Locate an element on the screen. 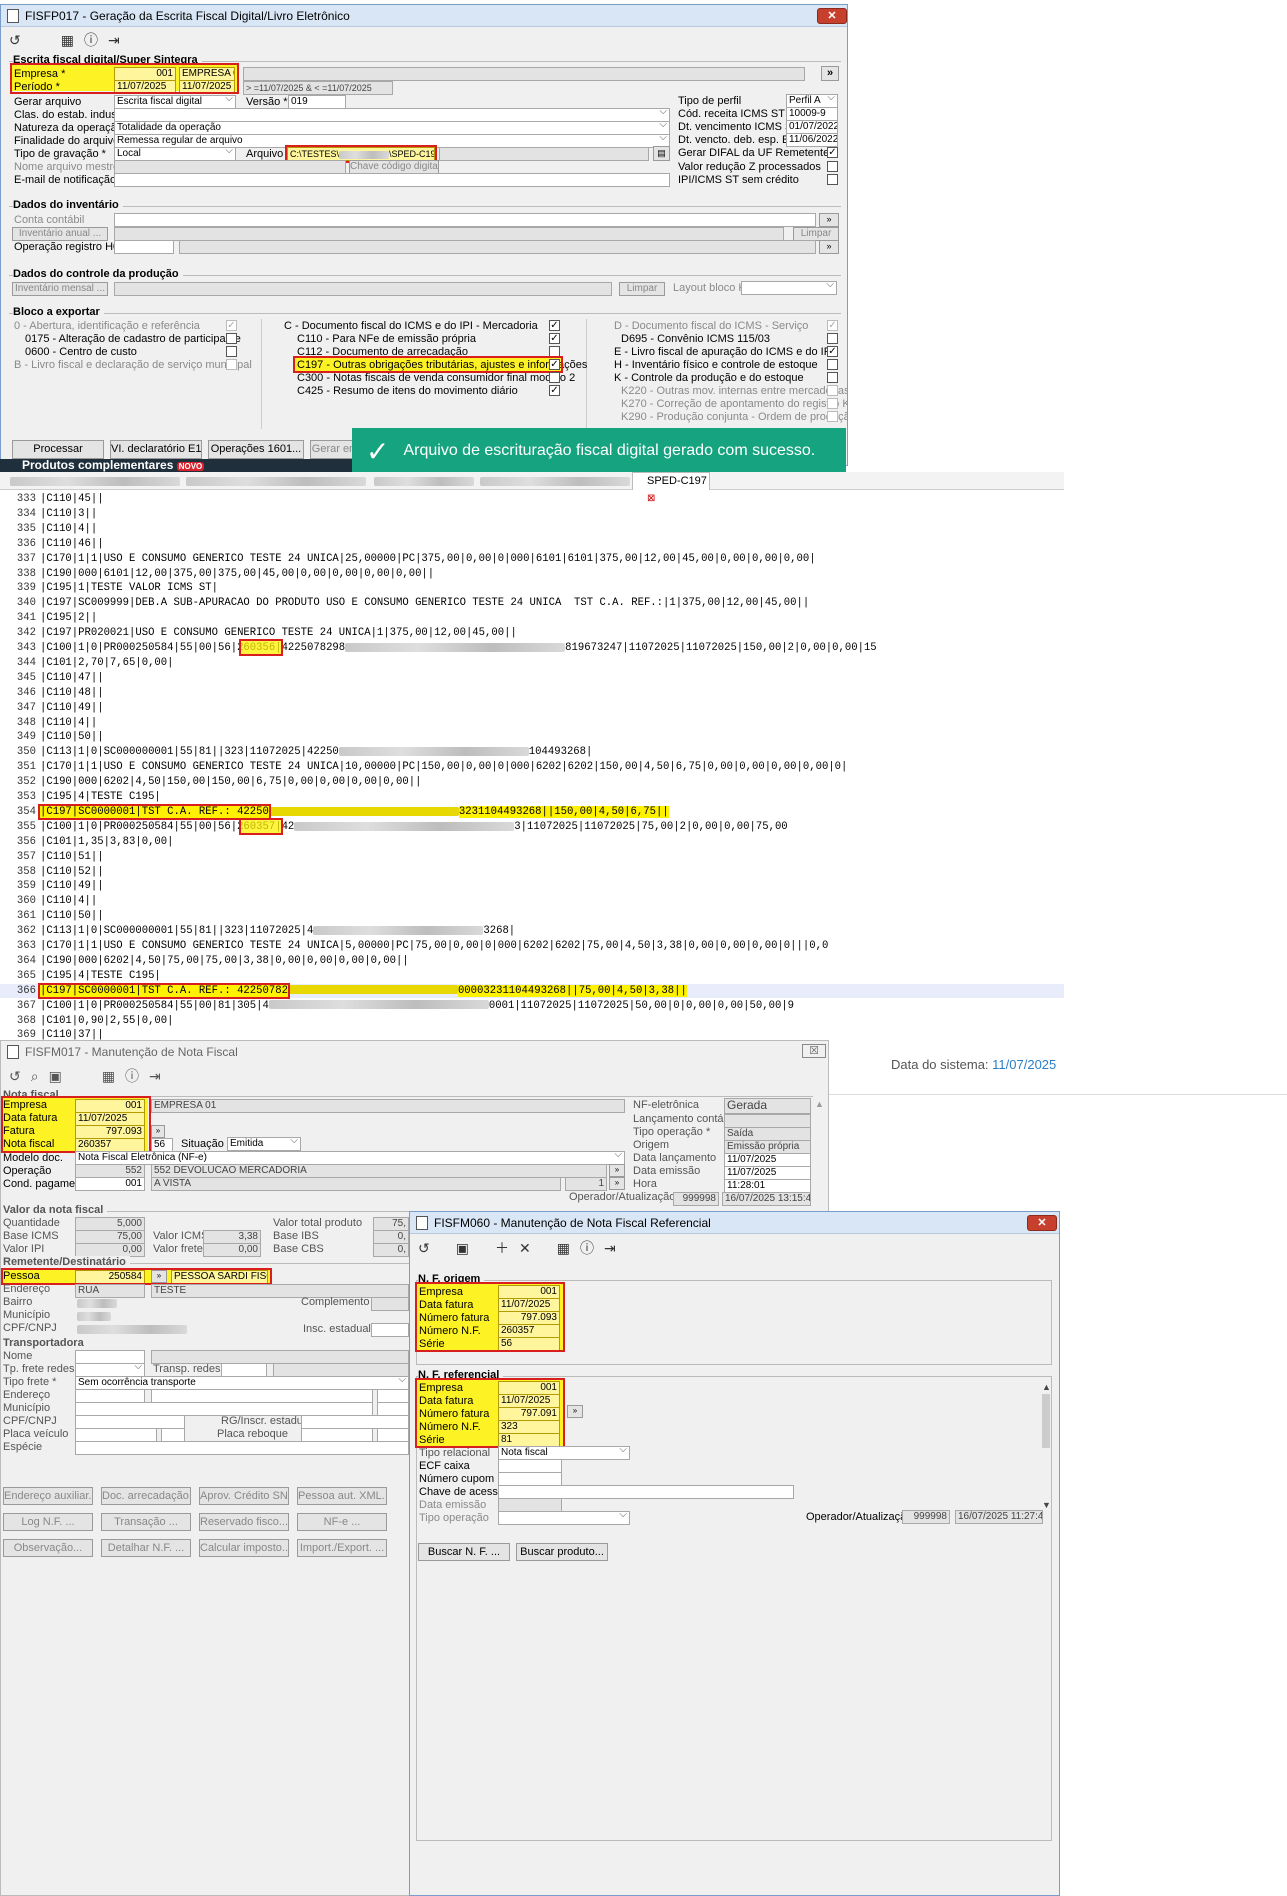 Image resolution: width=1287 pixels, height=1896 pixels. insc-estadual-field is located at coordinates (390, 1330).